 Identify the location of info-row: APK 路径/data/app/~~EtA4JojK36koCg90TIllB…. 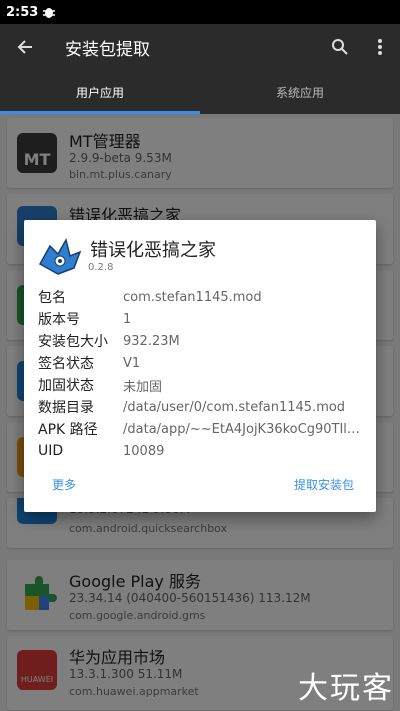
(203, 429).